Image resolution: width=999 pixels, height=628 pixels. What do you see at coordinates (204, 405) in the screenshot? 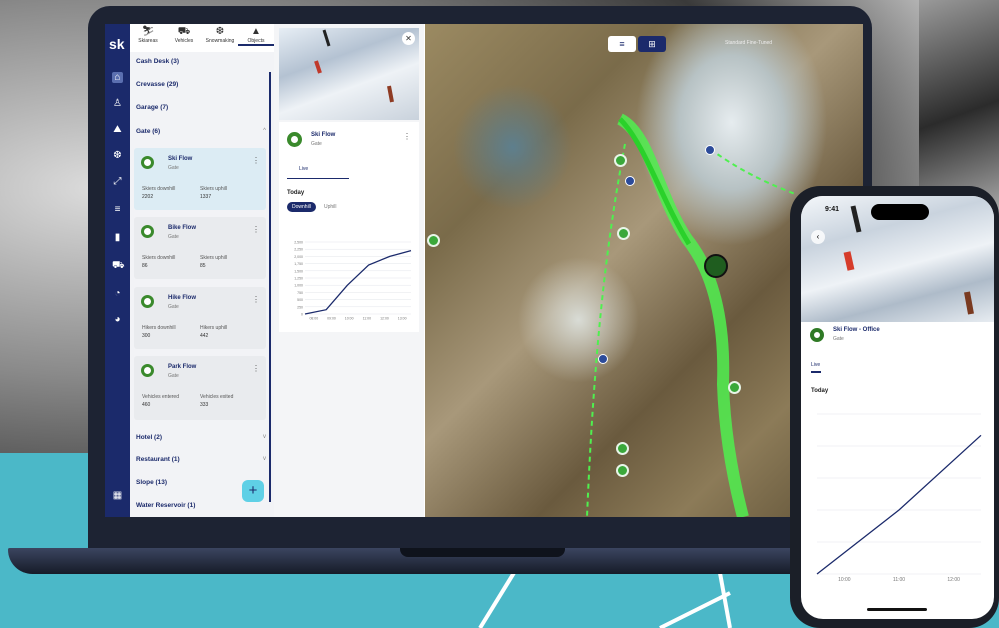
I see `metric-value: 333` at bounding box center [204, 405].